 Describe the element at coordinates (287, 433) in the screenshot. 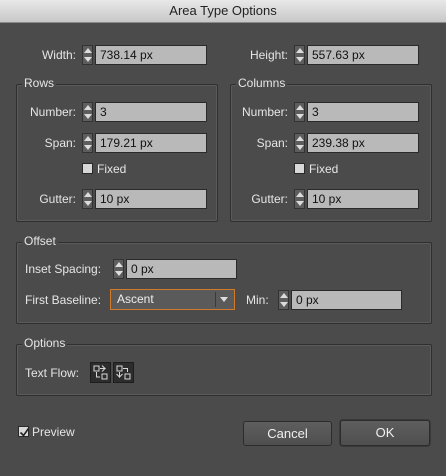

I see `cancel-button: Cancel` at that location.